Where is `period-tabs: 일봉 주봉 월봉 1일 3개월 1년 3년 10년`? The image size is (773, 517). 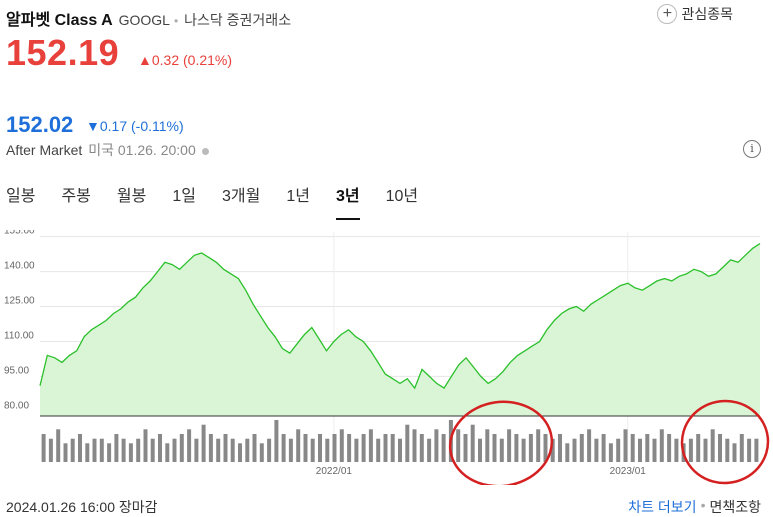
period-tabs: 일봉 주봉 월봉 1일 3개월 1년 3년 10년 is located at coordinates (225, 201).